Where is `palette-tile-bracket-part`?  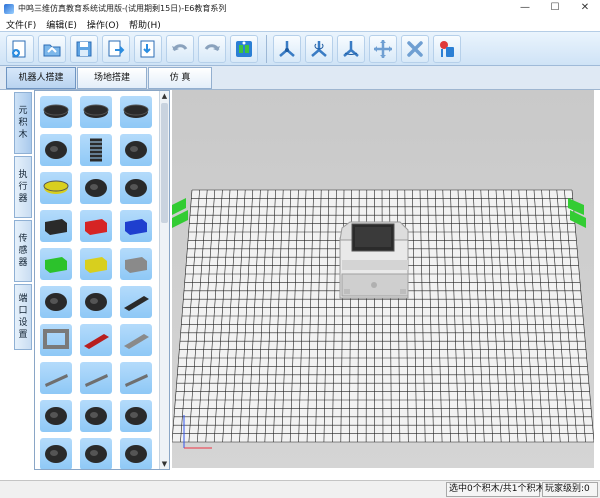
palette-tile-bracket-part is located at coordinates (56, 302).